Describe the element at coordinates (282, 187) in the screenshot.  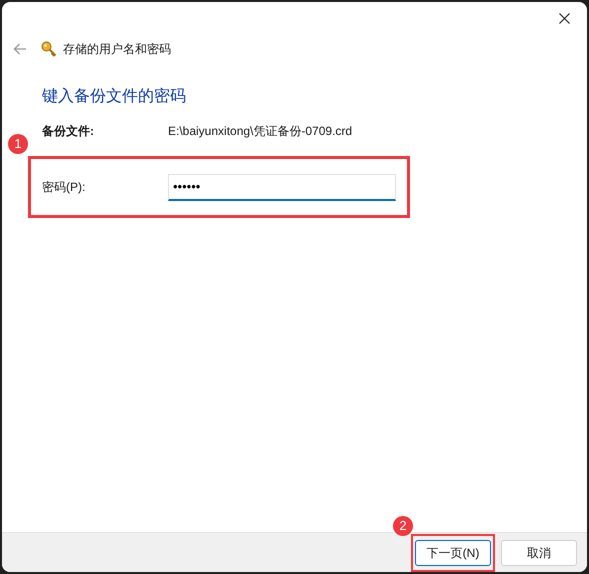
I see `password-field: ••••••` at that location.